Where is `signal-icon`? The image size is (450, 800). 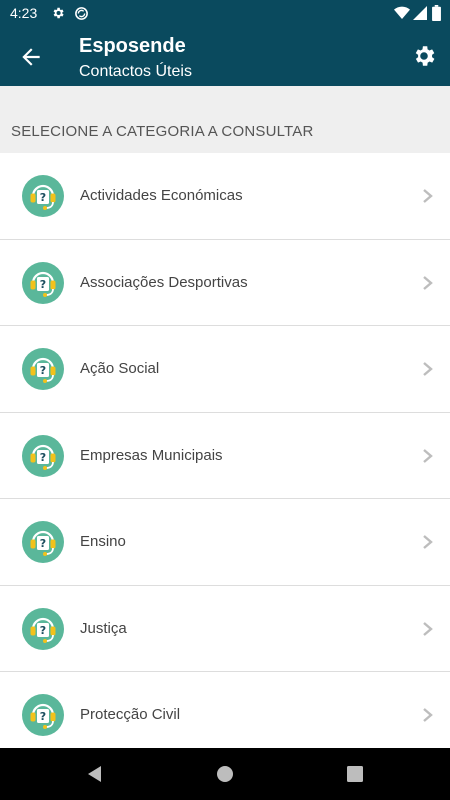
signal-icon is located at coordinates (420, 13).